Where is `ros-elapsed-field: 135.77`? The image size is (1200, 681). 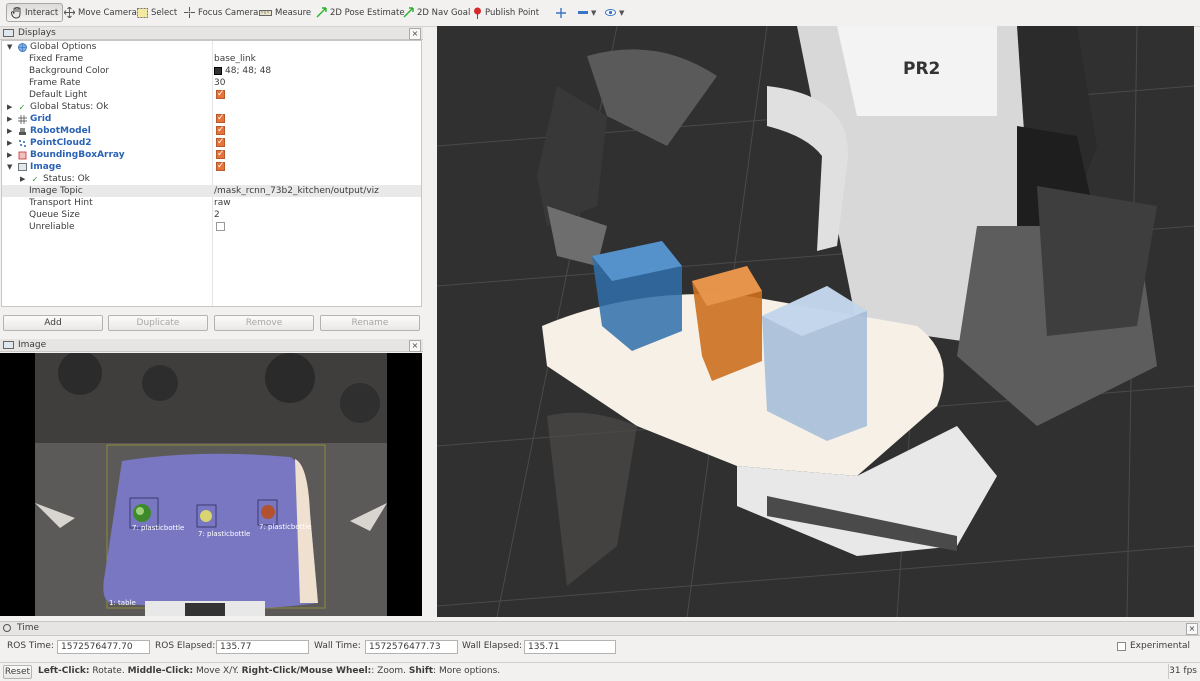
ros-elapsed-field: 135.77 is located at coordinates (262, 647).